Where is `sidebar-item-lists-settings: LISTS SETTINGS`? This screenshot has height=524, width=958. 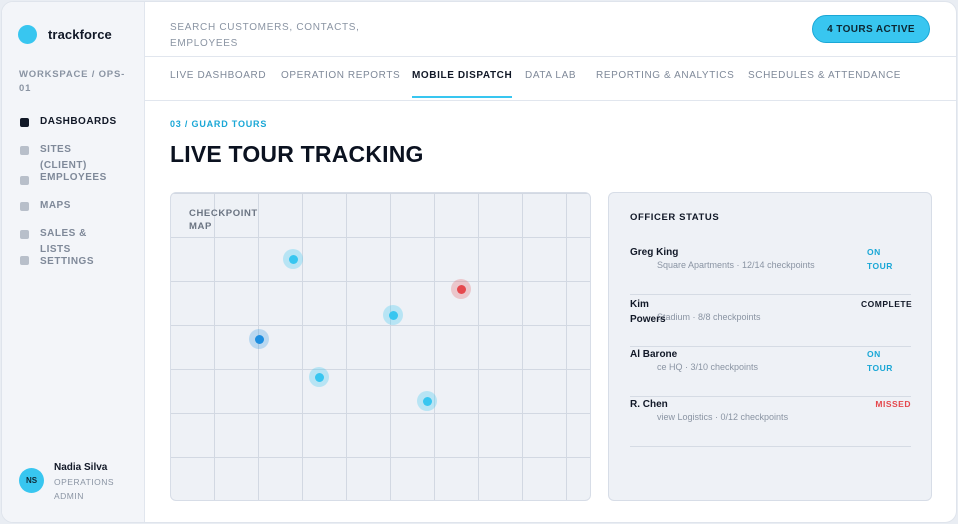
sidebar-item-lists-settings: LISTS SETTINGS is located at coordinates (79, 257).